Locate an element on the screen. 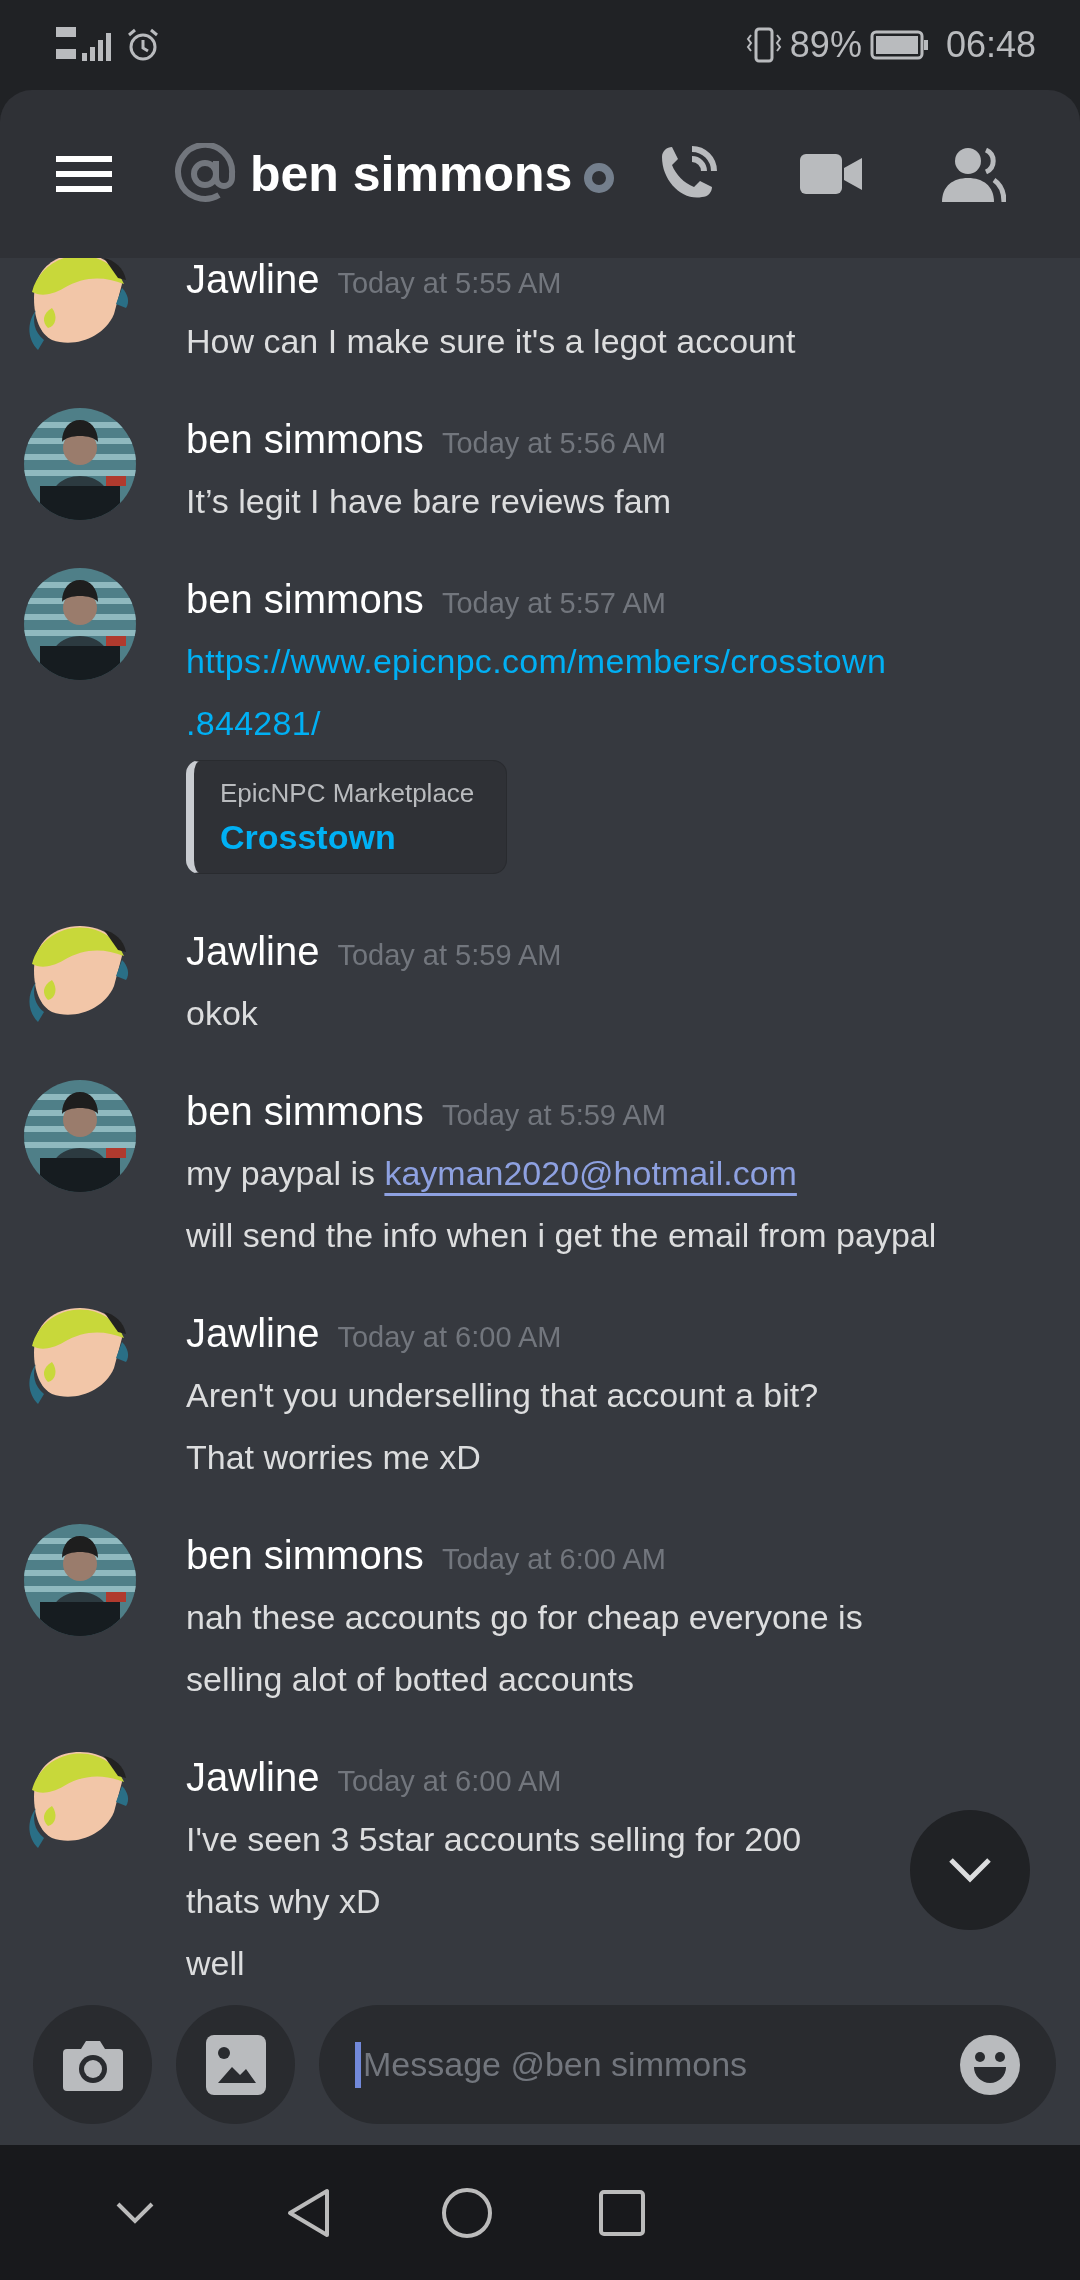 The width and height of the screenshot is (1080, 2280). image-icon is located at coordinates (235, 2064).